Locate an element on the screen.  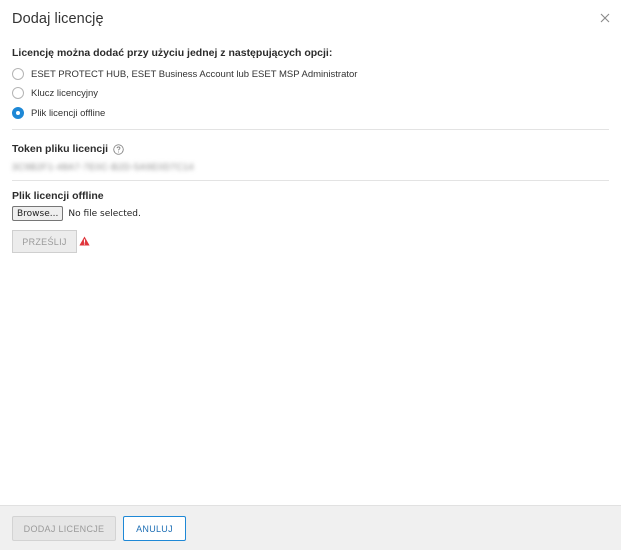
radio-option-license-key: Klucz licencyjny is located at coordinates (55, 93).